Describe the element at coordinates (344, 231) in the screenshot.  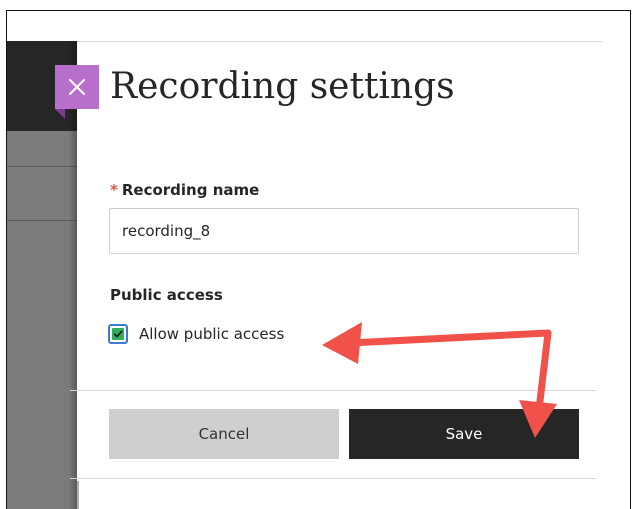
I see `recording-name-input: recording_8` at that location.